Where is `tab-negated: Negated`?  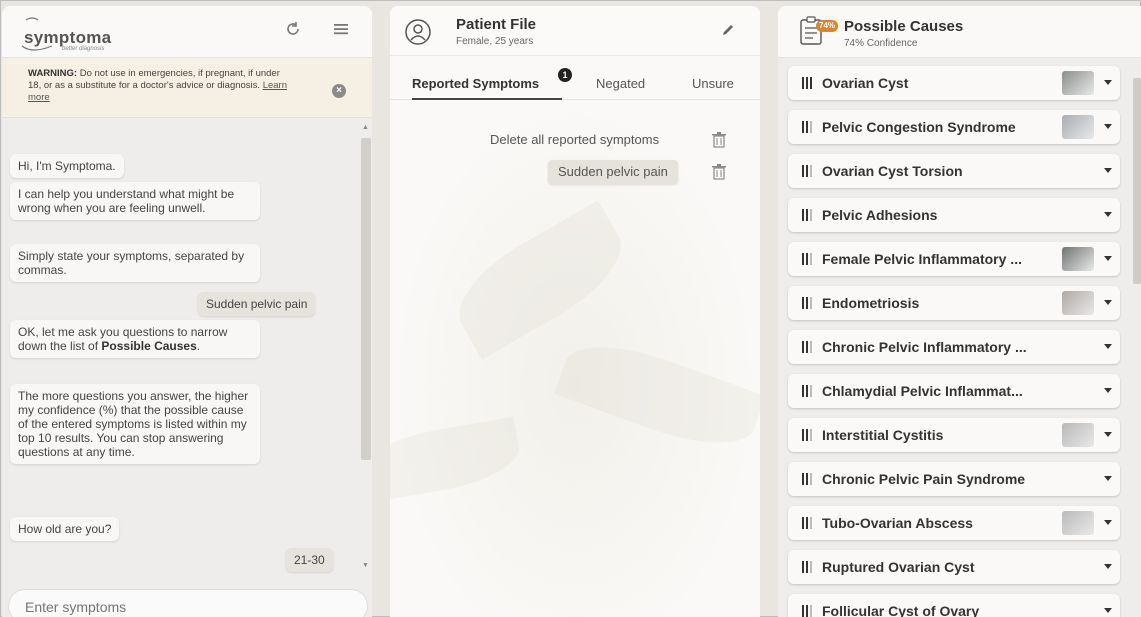
tab-negated: Negated is located at coordinates (620, 83).